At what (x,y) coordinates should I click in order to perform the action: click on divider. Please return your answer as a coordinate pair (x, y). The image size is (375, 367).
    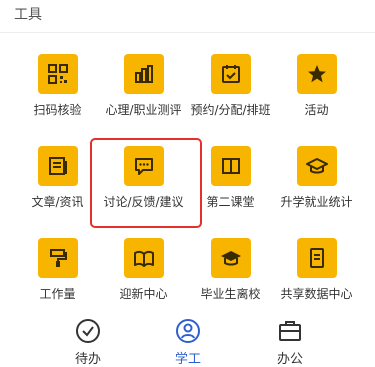
    Looking at the image, I should click on (187, 32).